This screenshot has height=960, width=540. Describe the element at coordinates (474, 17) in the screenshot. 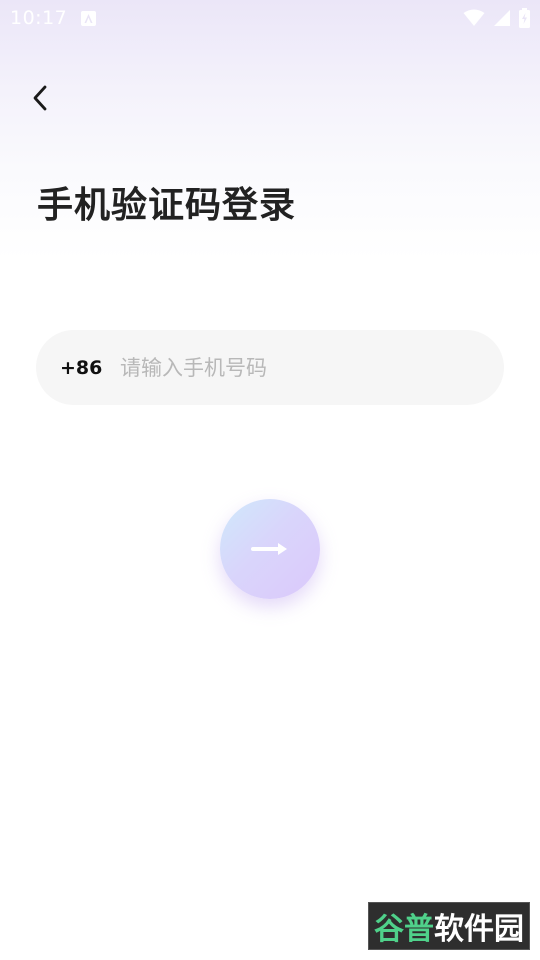

I see `wifi-icon` at that location.